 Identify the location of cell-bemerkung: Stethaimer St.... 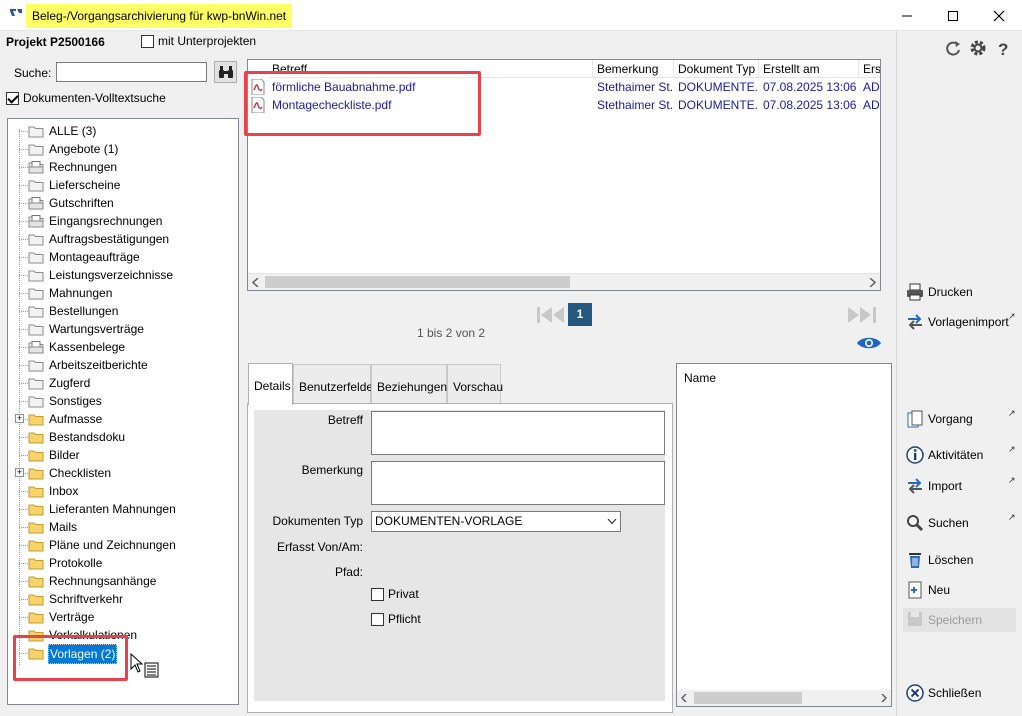
(635, 105).